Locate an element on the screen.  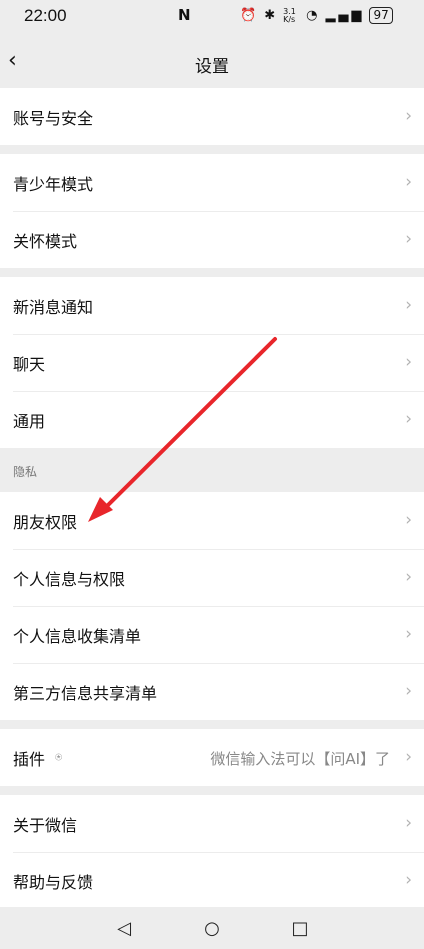
system-nav-bar: ◁ ○ □ is located at coordinates (212, 928).